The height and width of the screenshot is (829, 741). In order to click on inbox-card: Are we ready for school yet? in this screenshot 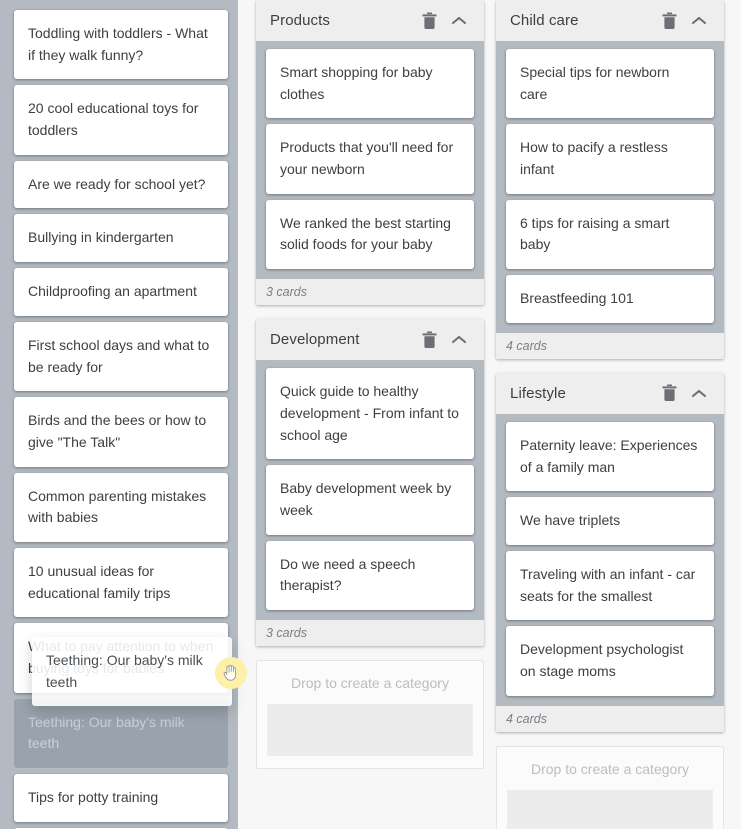, I will do `click(121, 184)`.